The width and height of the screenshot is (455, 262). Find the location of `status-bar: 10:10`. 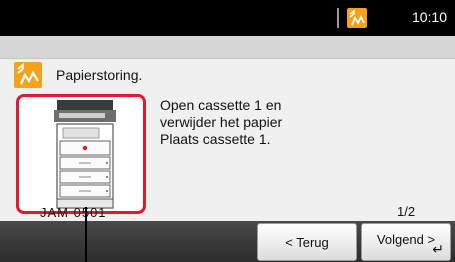

status-bar: 10:10 is located at coordinates (227, 18).